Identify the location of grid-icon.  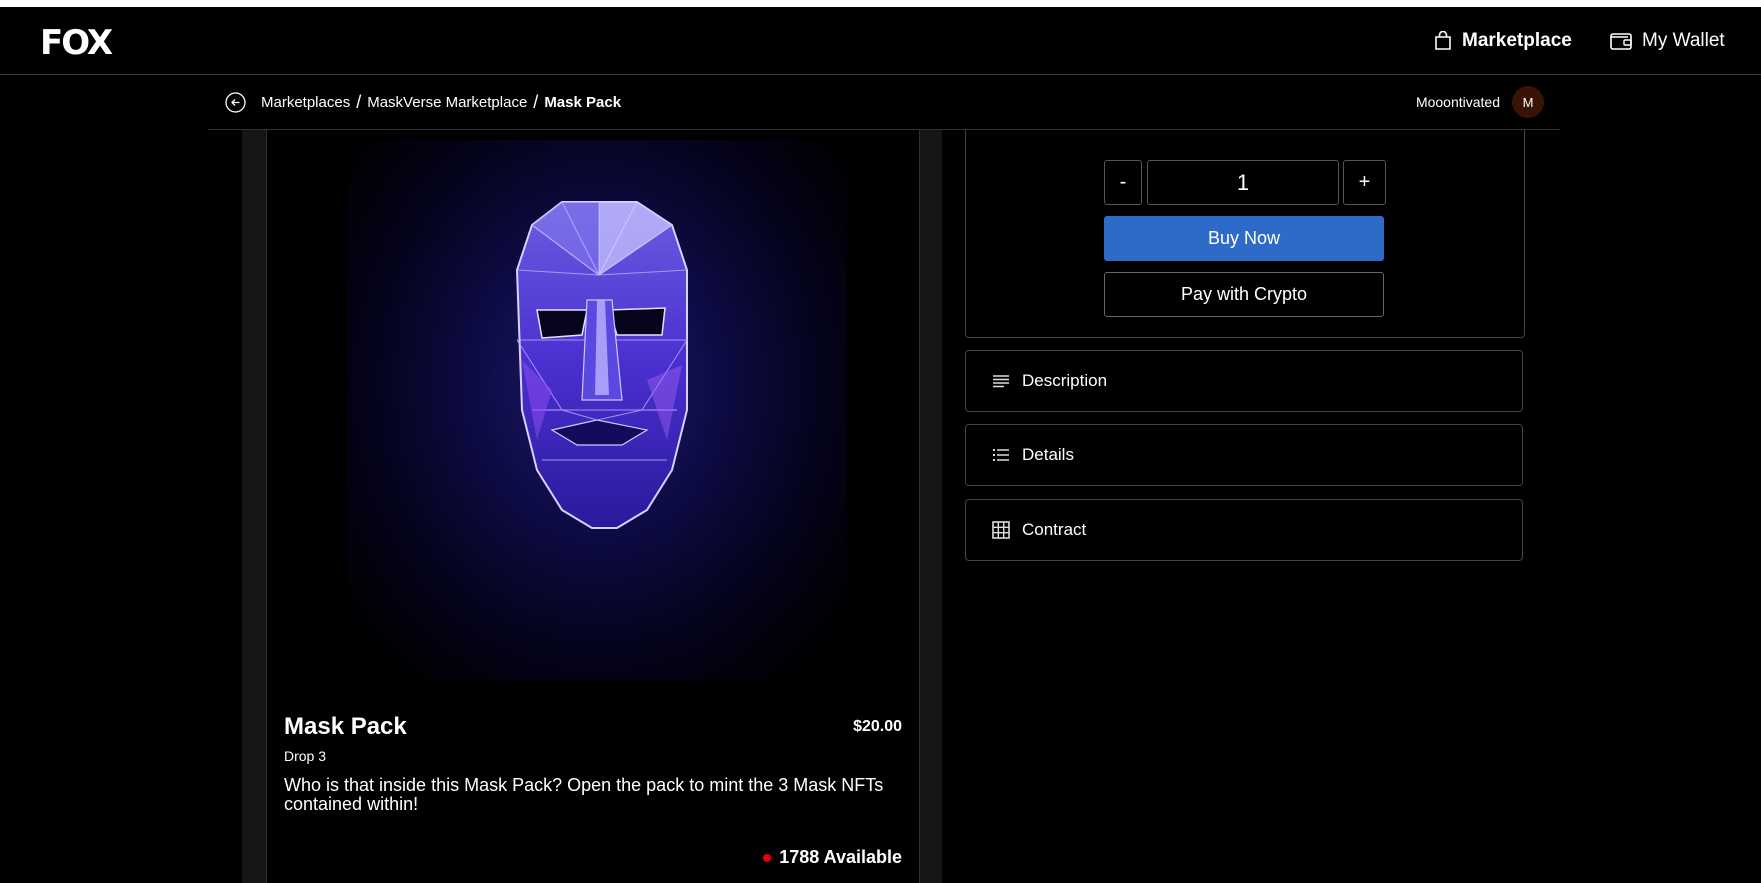
(1001, 530).